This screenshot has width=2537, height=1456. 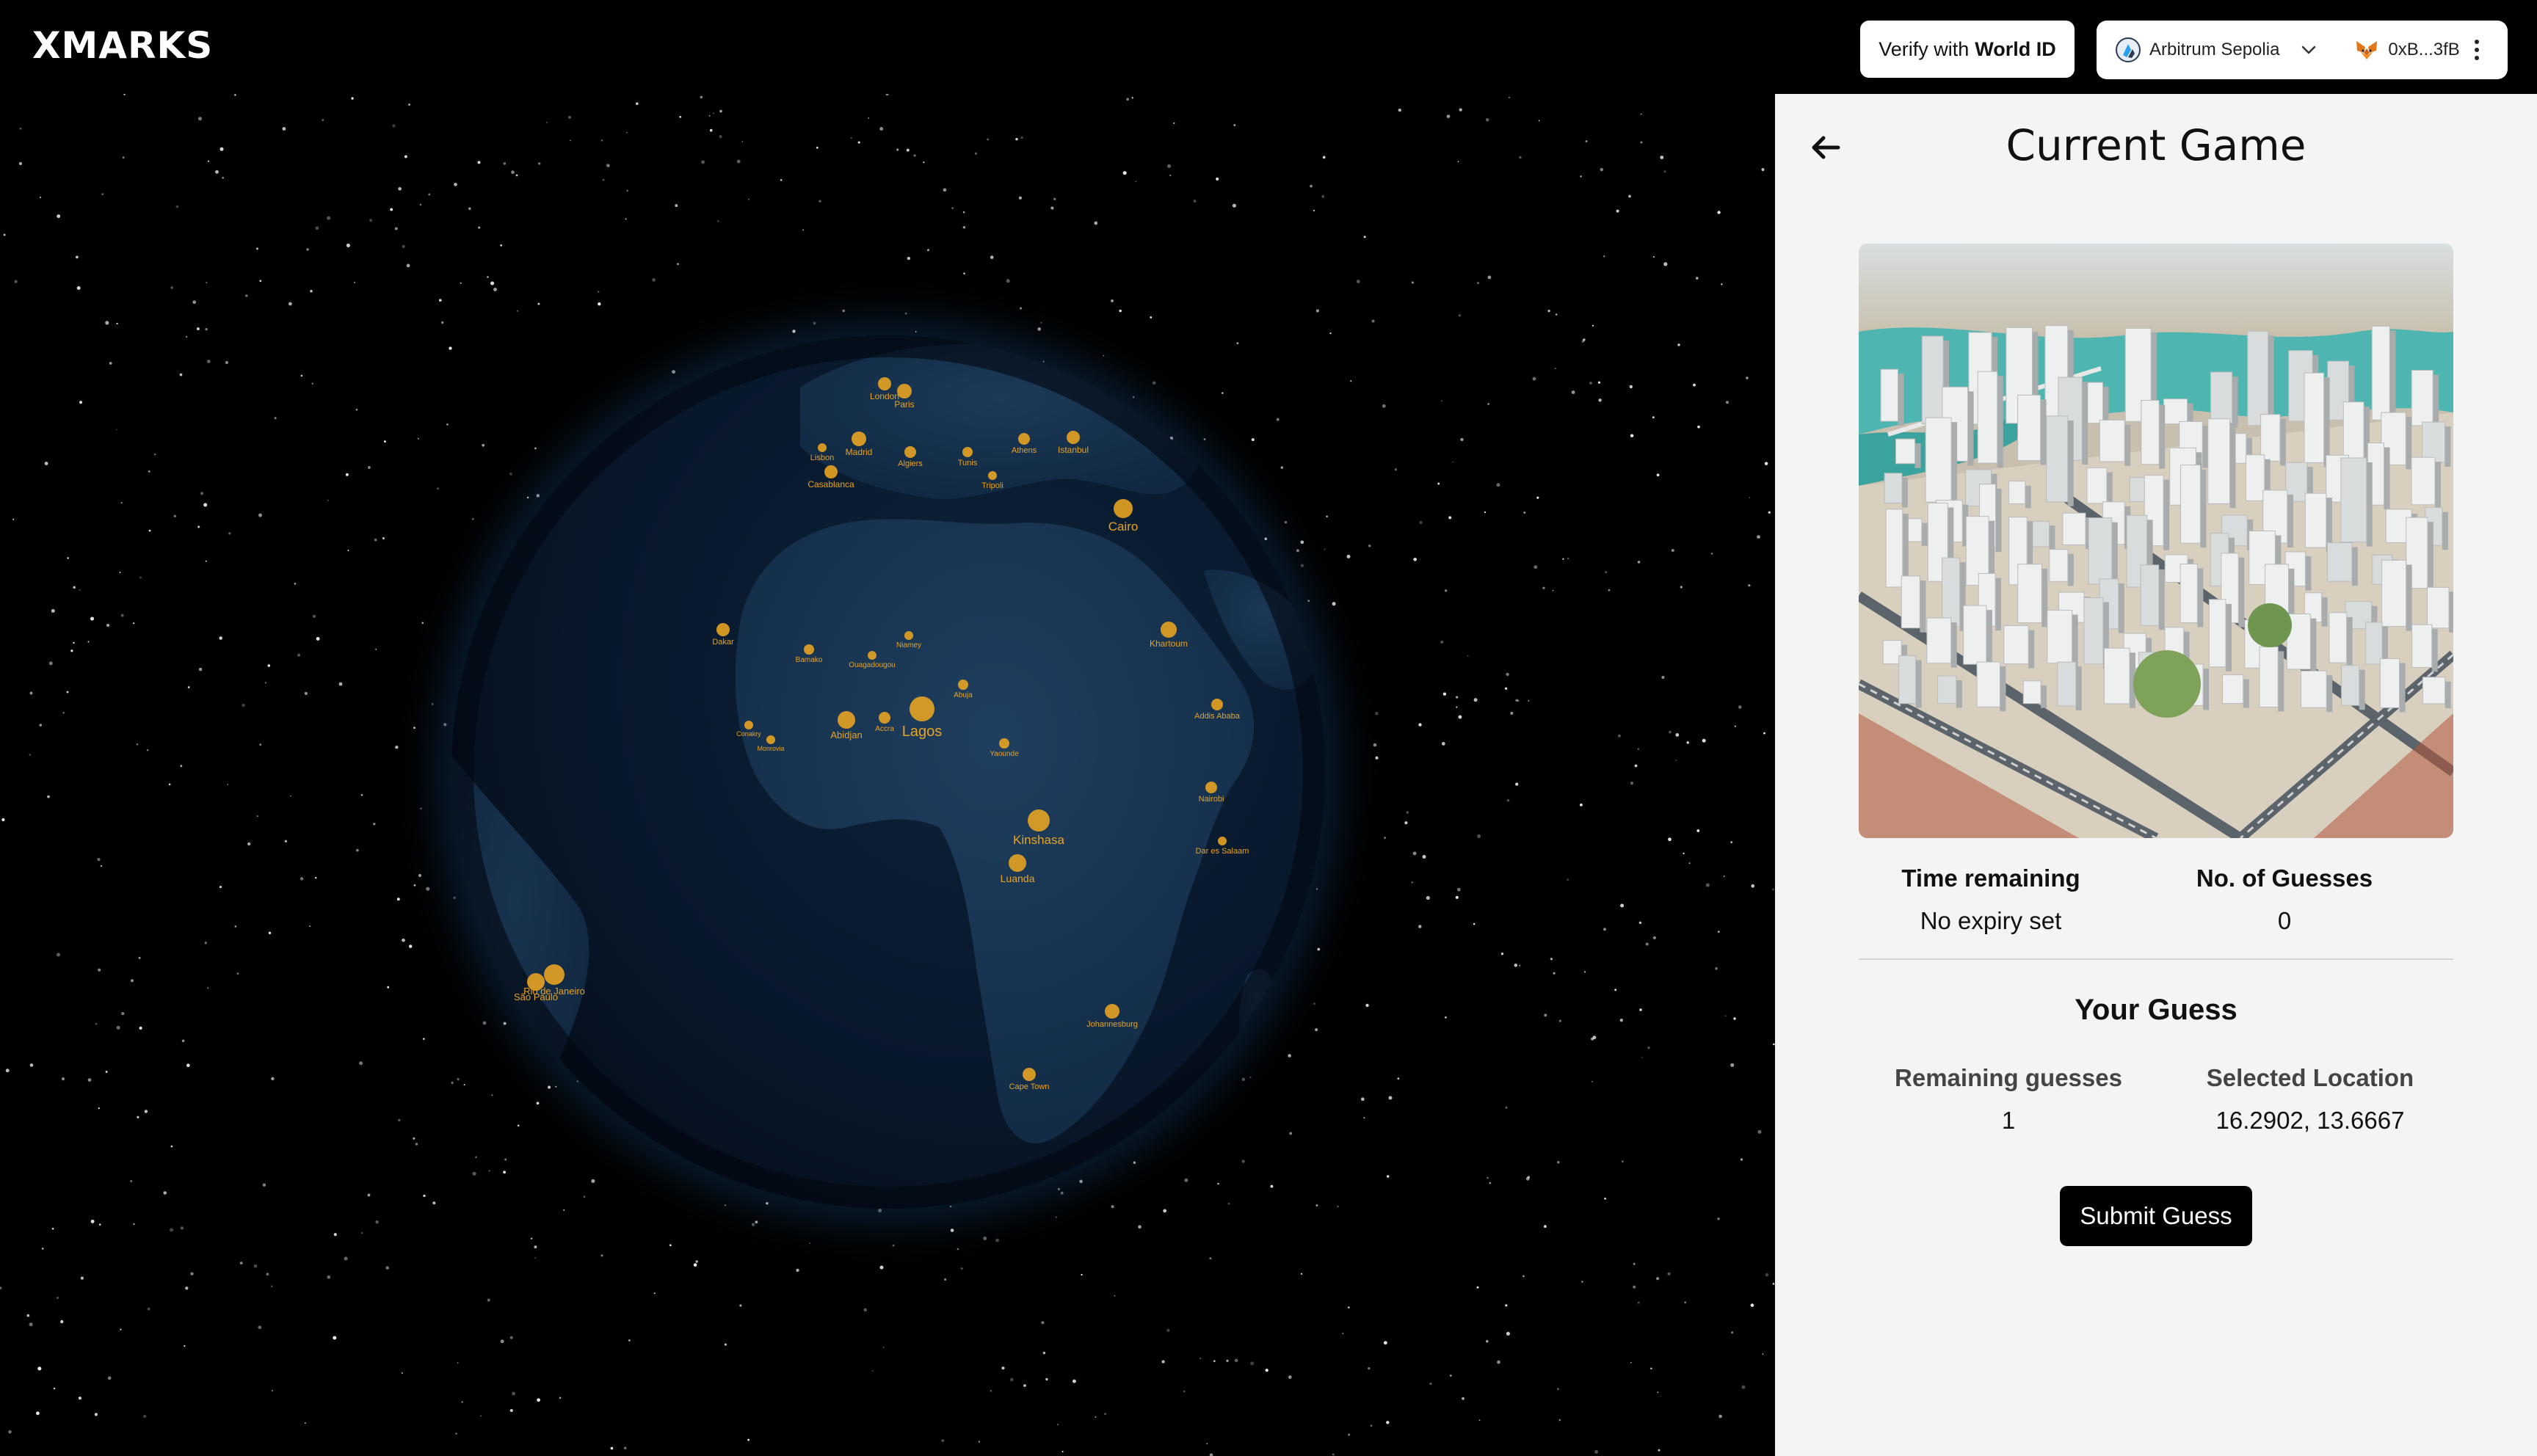 I want to click on city-label: Istanbul, so click(x=1073, y=450).